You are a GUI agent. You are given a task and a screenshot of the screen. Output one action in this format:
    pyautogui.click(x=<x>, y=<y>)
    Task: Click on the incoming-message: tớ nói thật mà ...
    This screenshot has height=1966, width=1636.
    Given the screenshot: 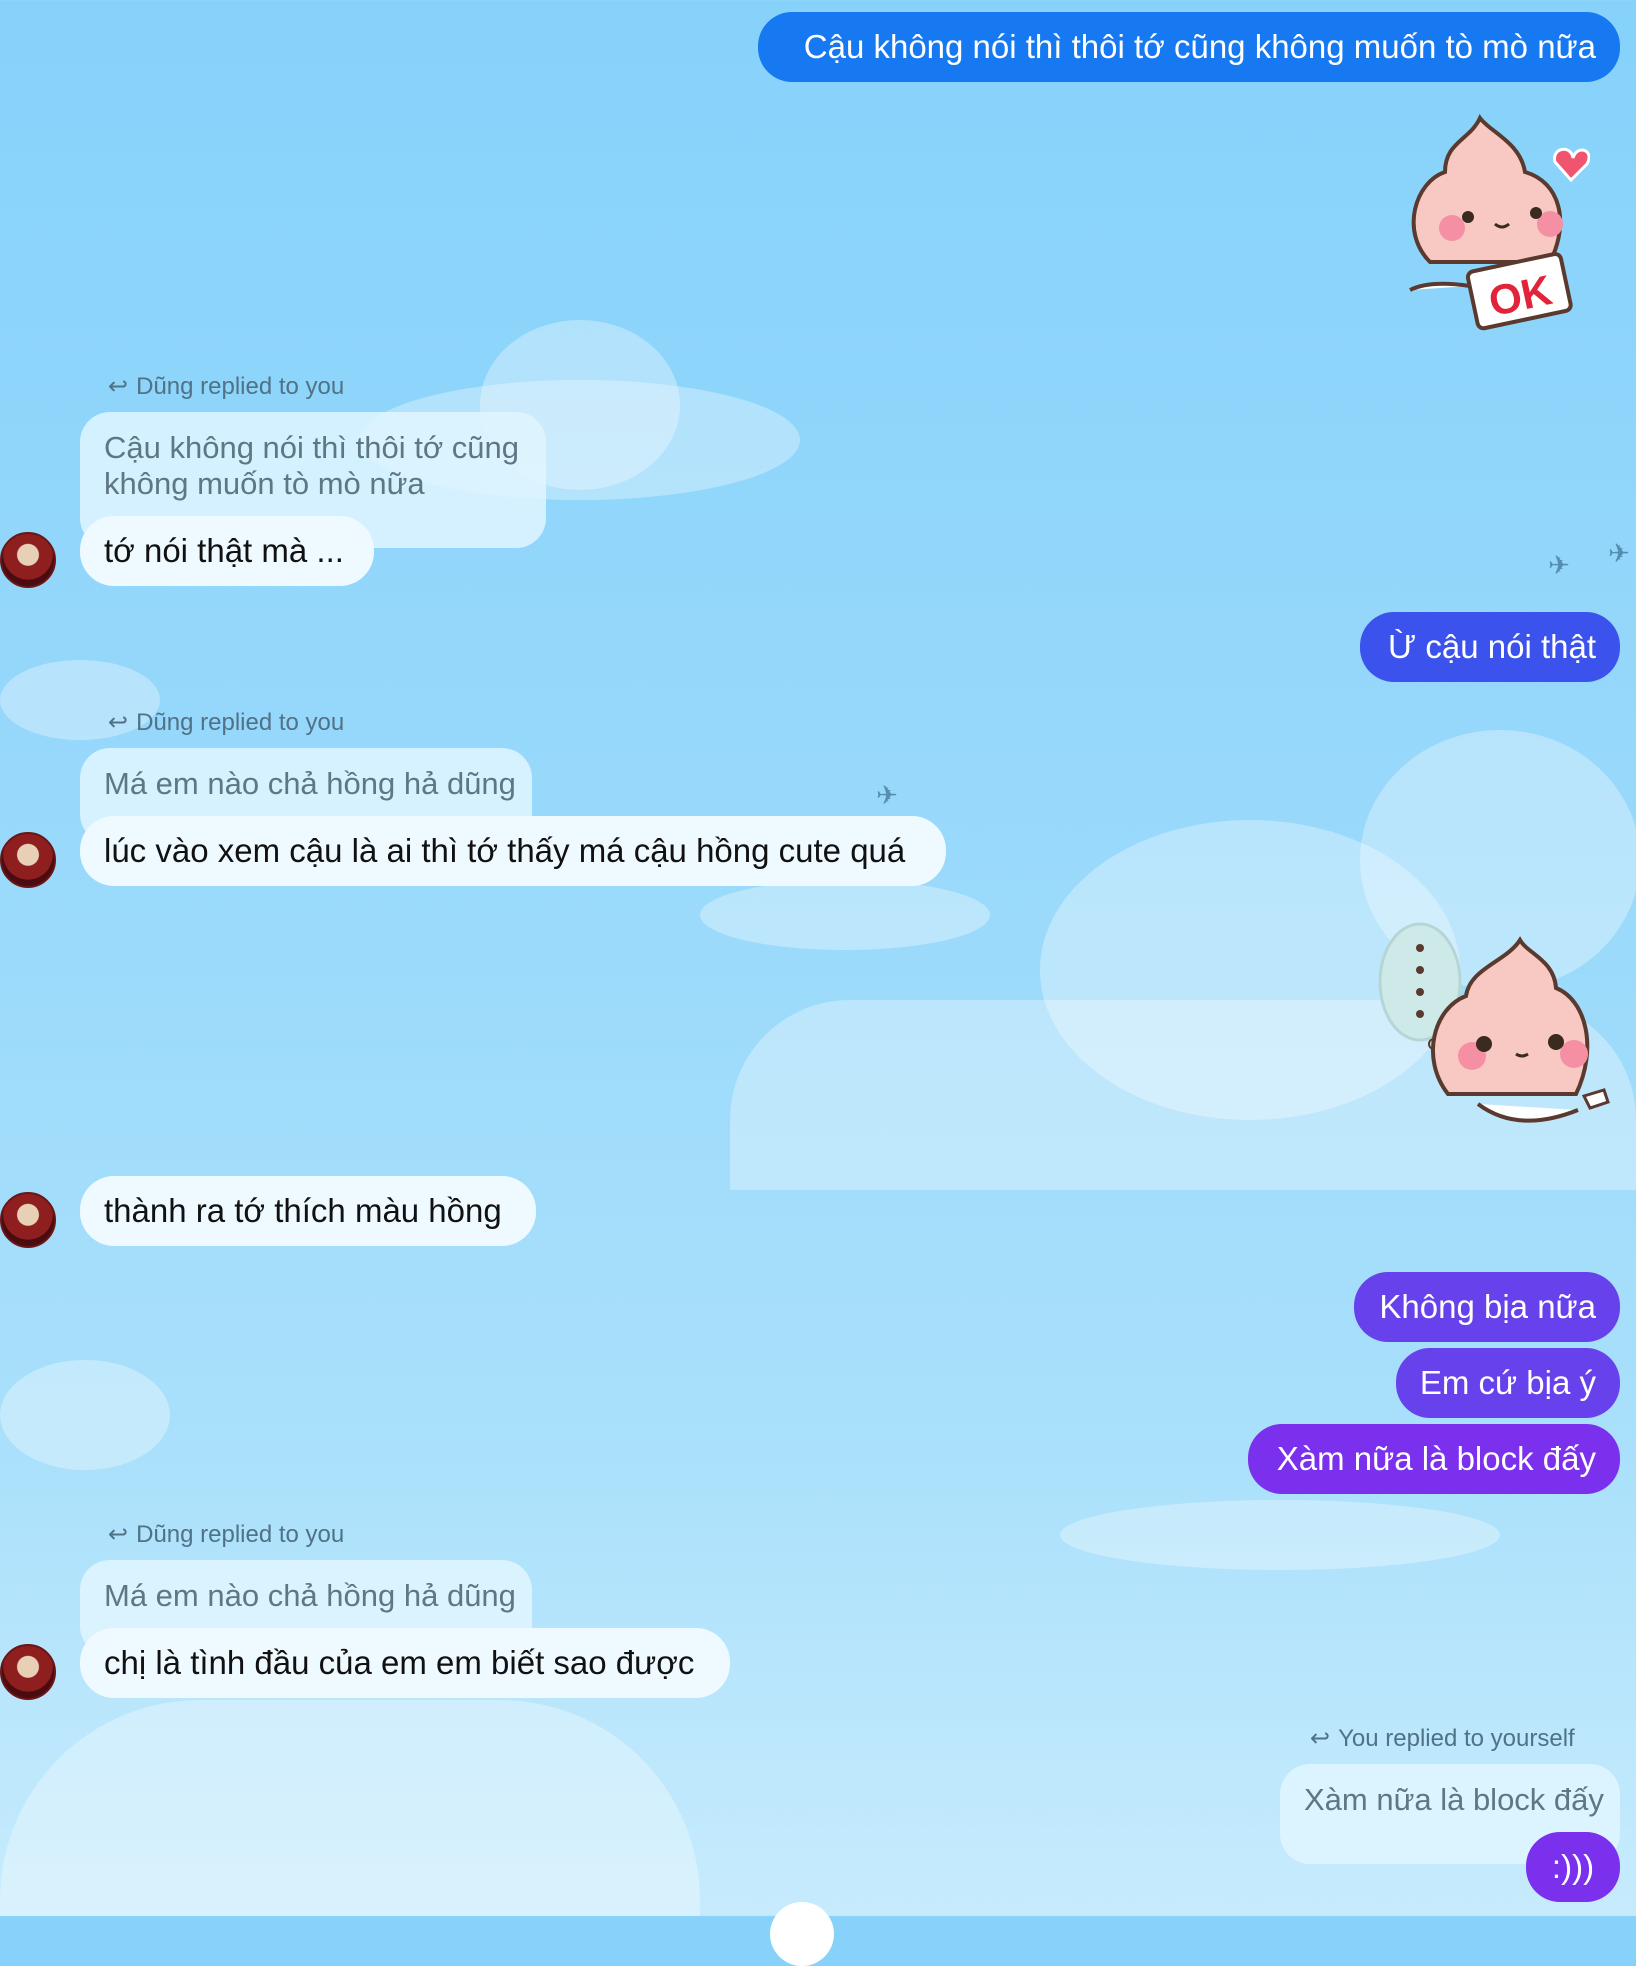 What is the action you would take?
    pyautogui.click(x=227, y=551)
    